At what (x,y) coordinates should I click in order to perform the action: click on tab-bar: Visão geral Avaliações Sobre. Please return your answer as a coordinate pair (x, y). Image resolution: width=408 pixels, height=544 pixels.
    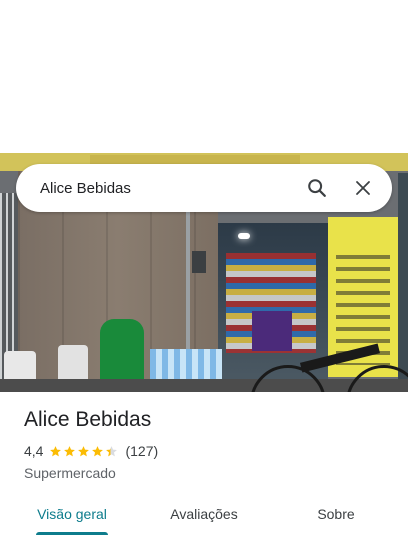
    Looking at the image, I should click on (204, 514).